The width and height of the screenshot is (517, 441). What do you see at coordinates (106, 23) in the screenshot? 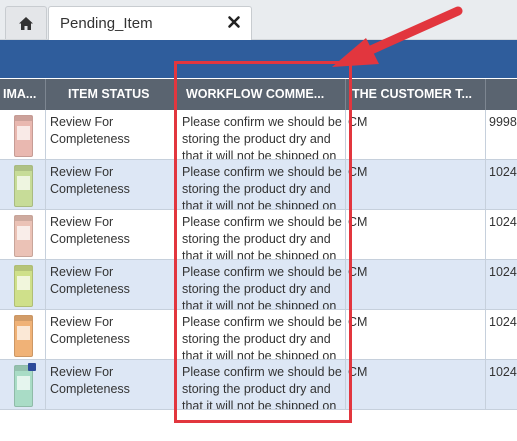
I see `tab-label: Pending_Item` at bounding box center [106, 23].